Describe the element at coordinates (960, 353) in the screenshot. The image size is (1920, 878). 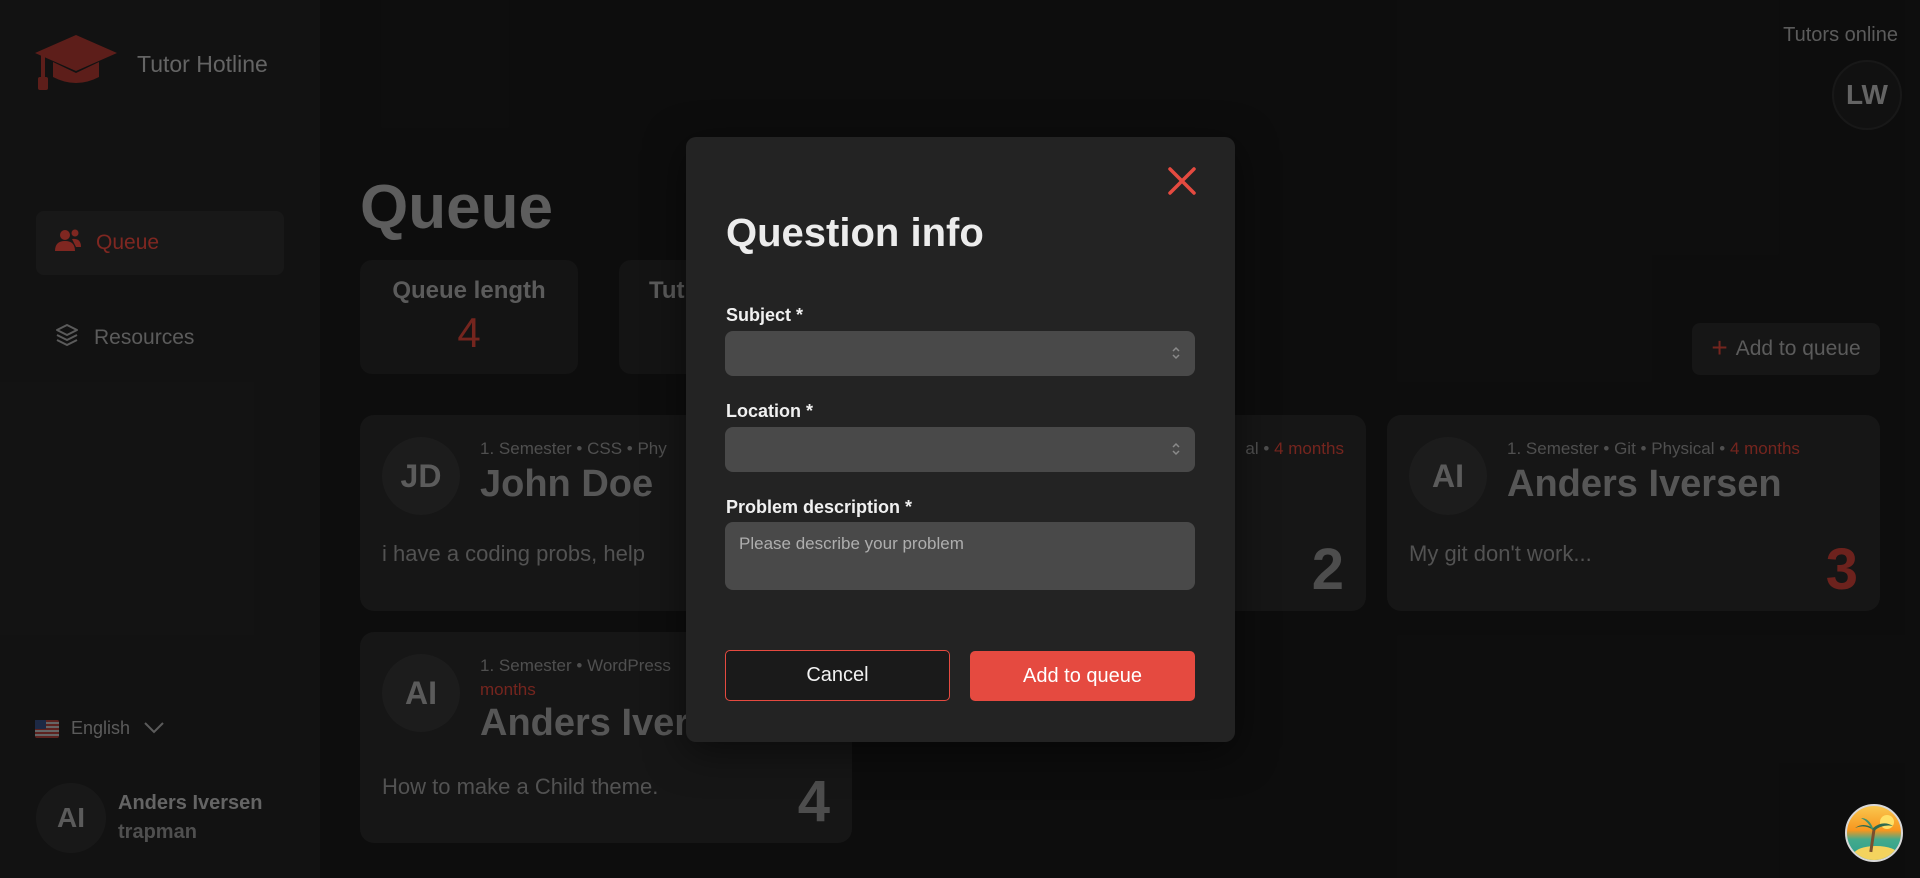
I see `subject-select` at that location.